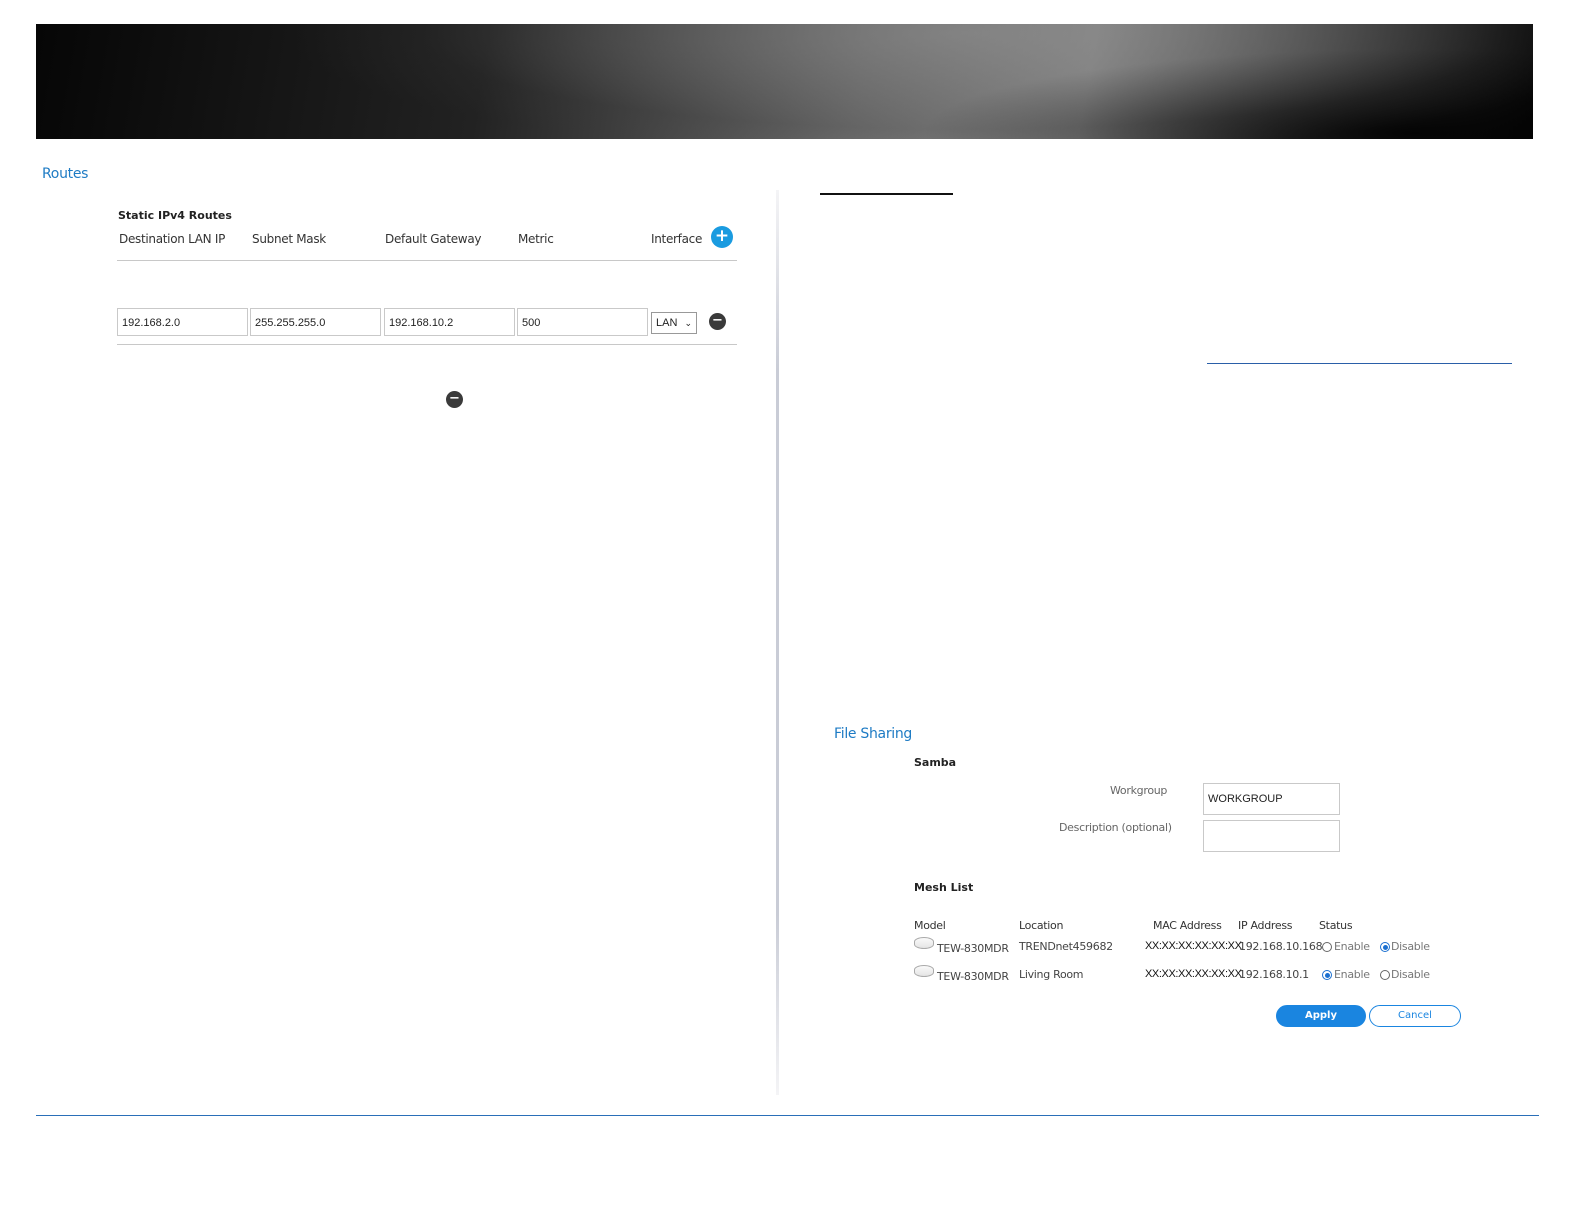  What do you see at coordinates (182, 322) in the screenshot?
I see `destination-ip-input: 192.168.2.0` at bounding box center [182, 322].